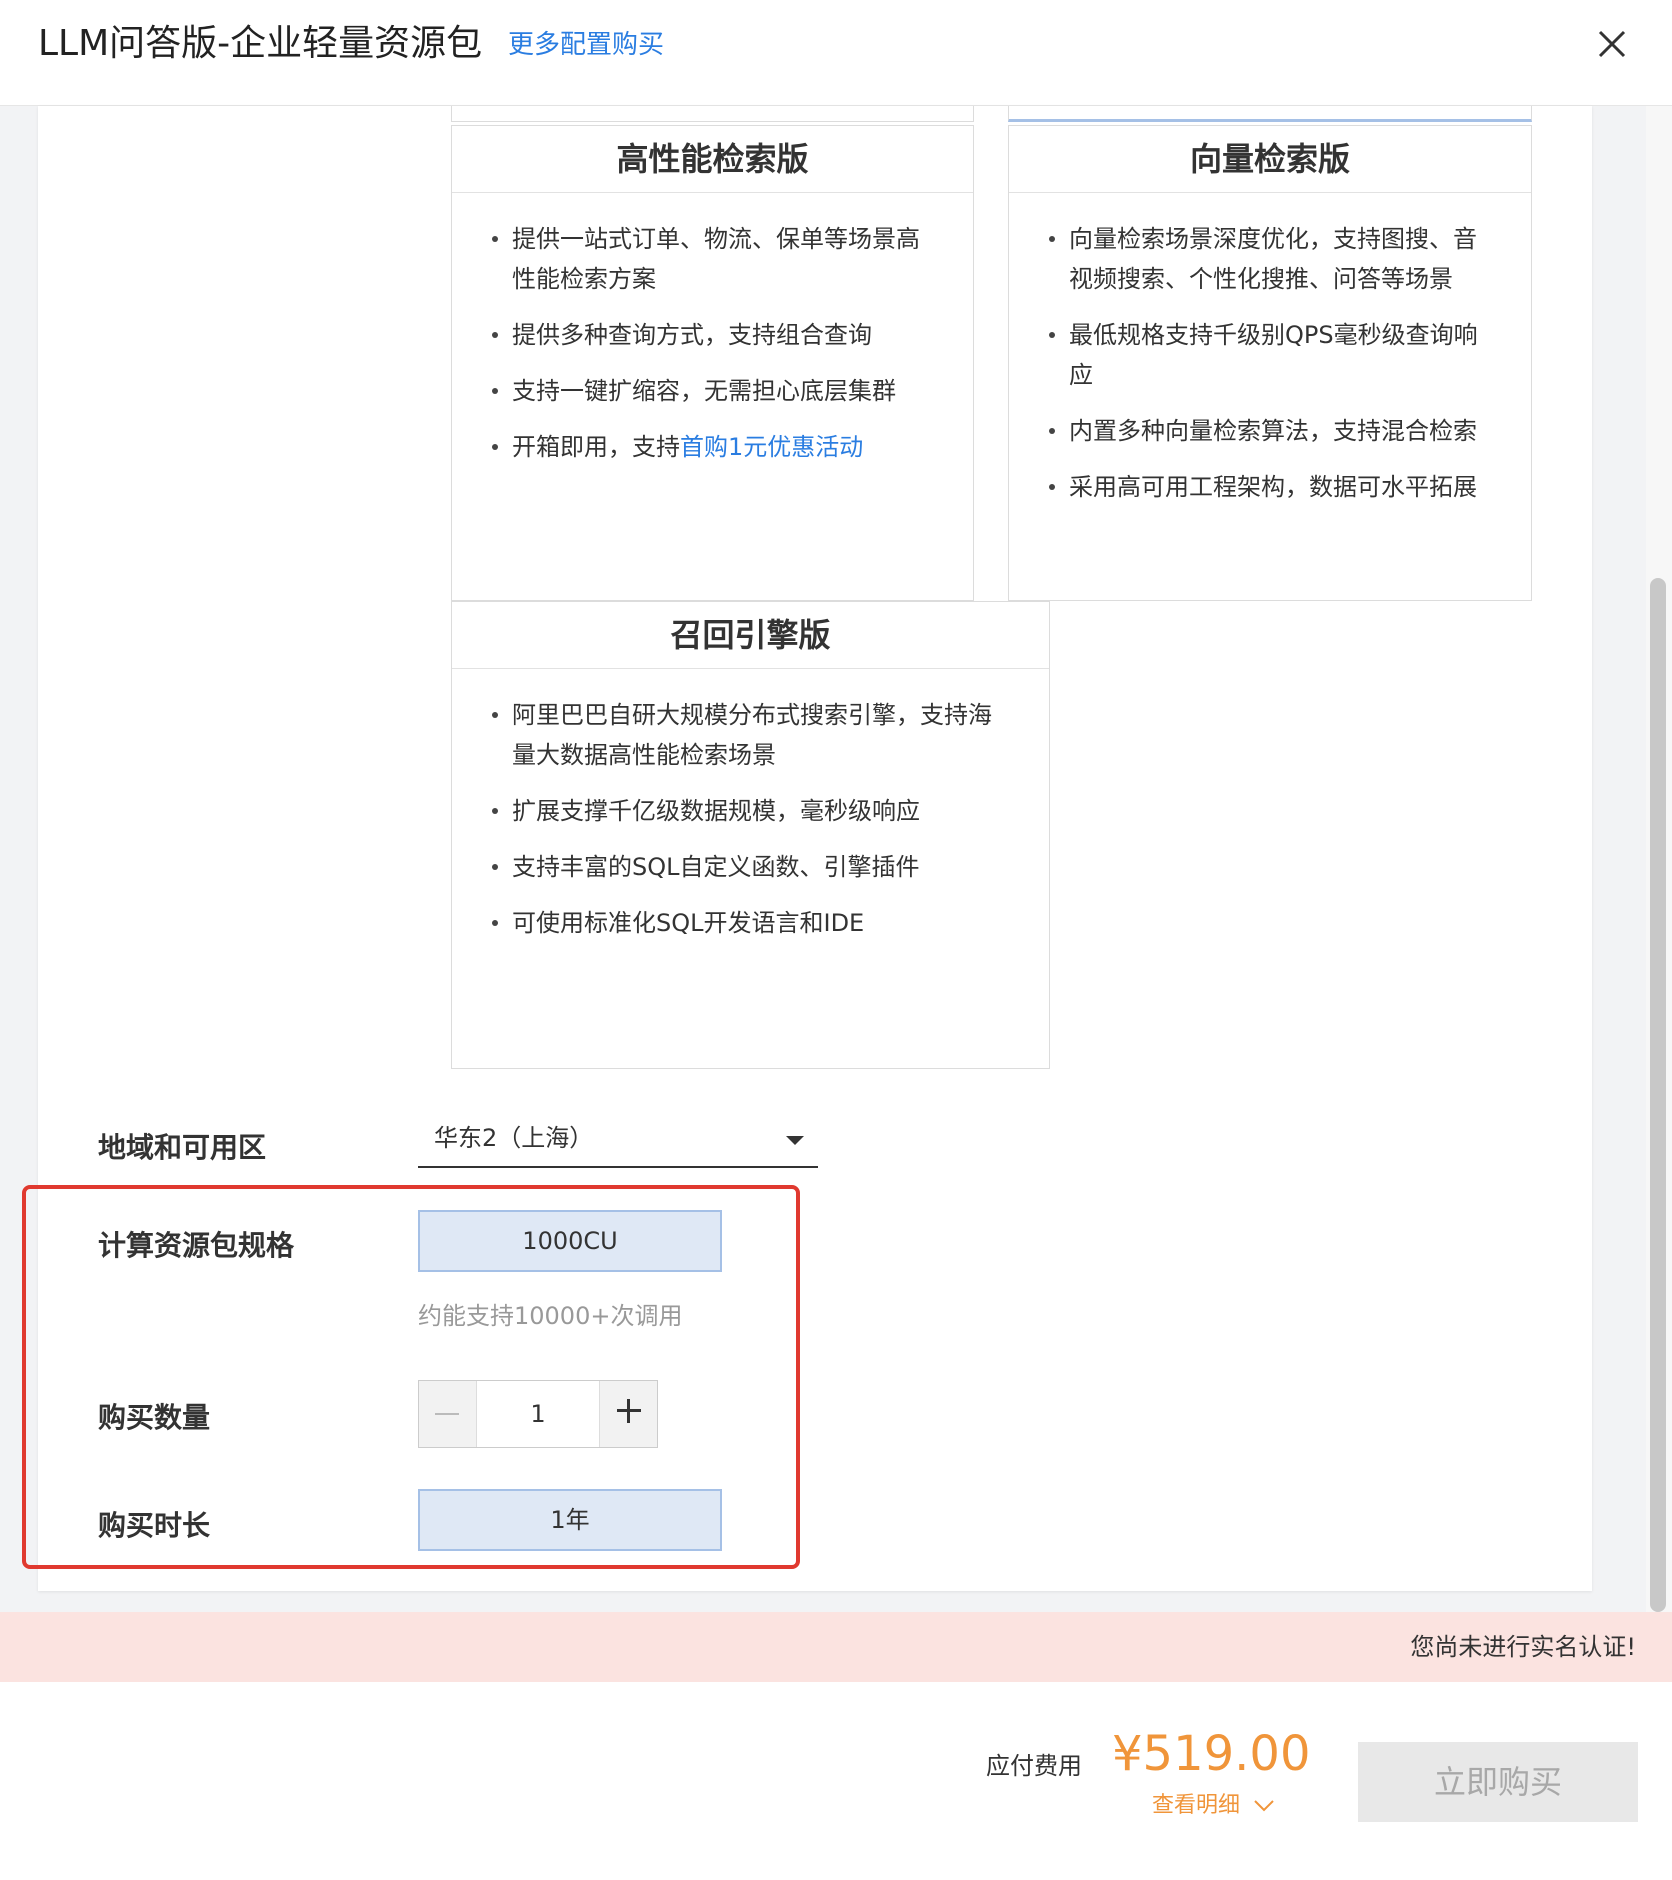 This screenshot has height=1880, width=1672. I want to click on card-title: 高性能检索版, so click(712, 159).